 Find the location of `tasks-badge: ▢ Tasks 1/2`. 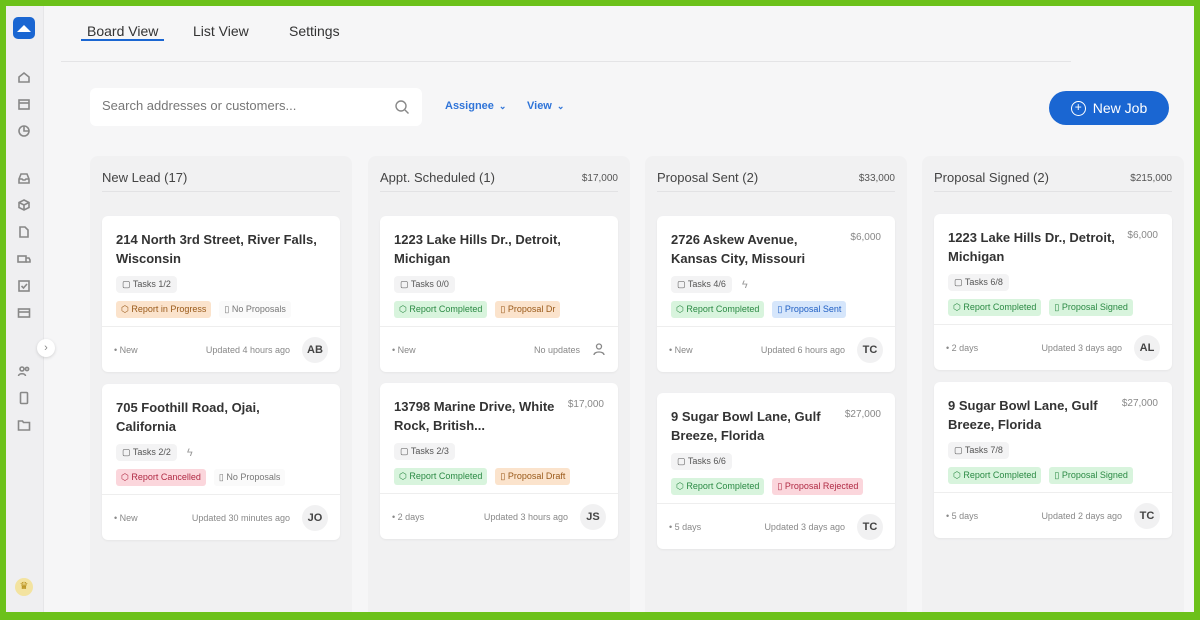

tasks-badge: ▢ Tasks 1/2 is located at coordinates (146, 284).